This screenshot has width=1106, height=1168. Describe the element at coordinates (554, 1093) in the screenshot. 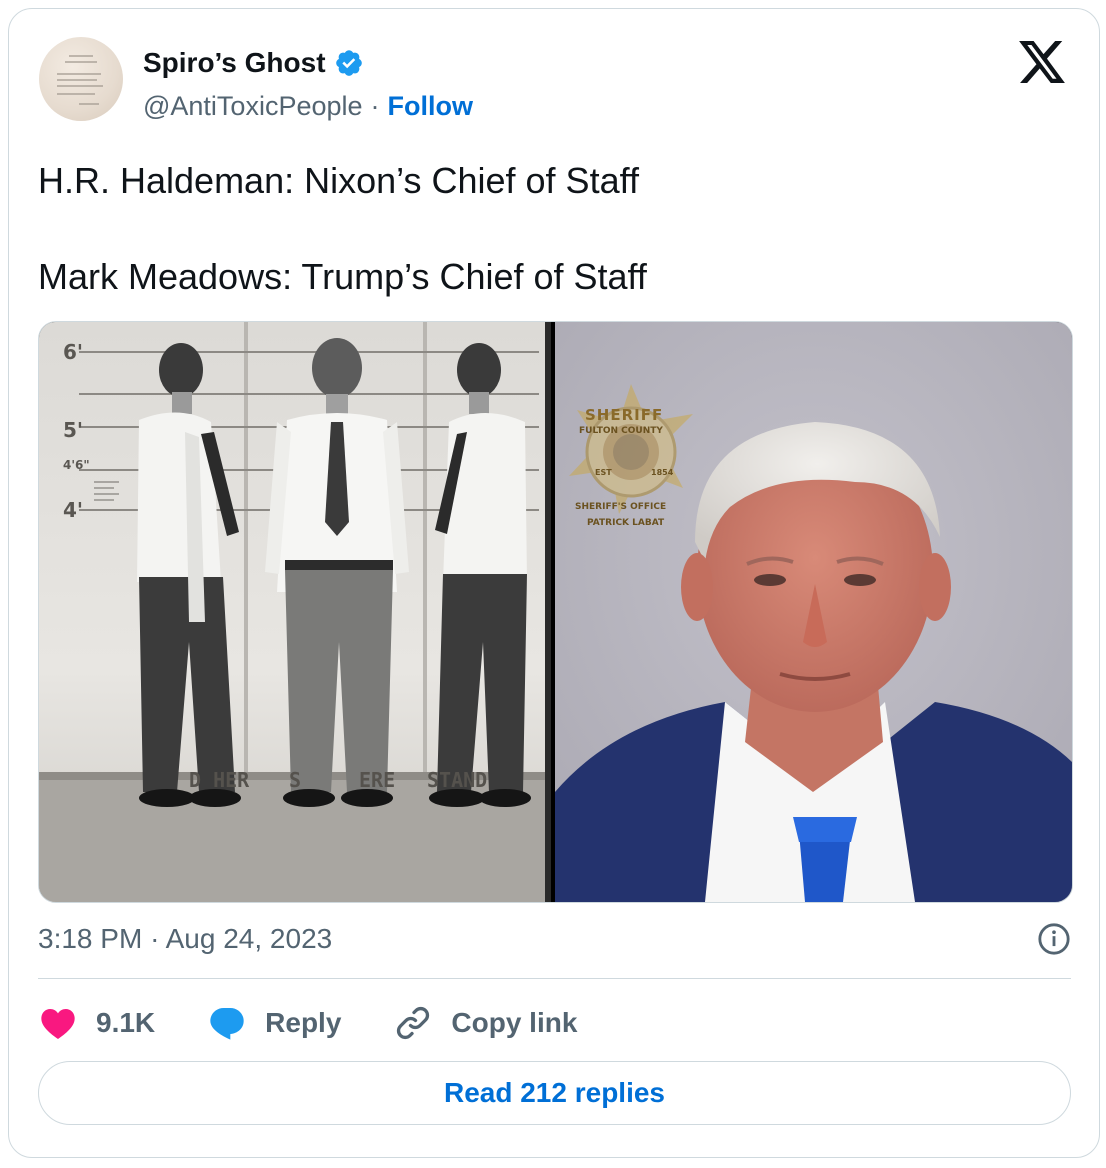

I see `read-replies-button: Read 212 replies` at that location.